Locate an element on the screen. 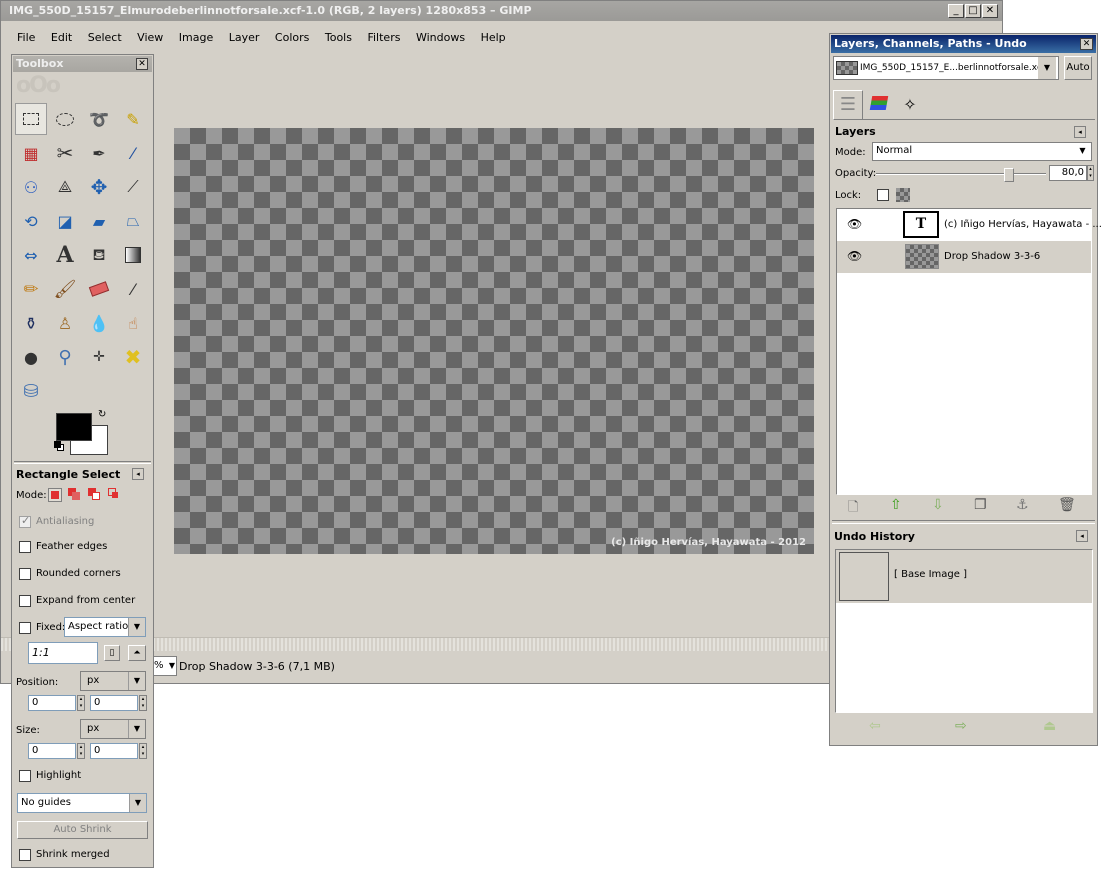 This screenshot has width=1102, height=871. menu-colors: Colors is located at coordinates (292, 37).